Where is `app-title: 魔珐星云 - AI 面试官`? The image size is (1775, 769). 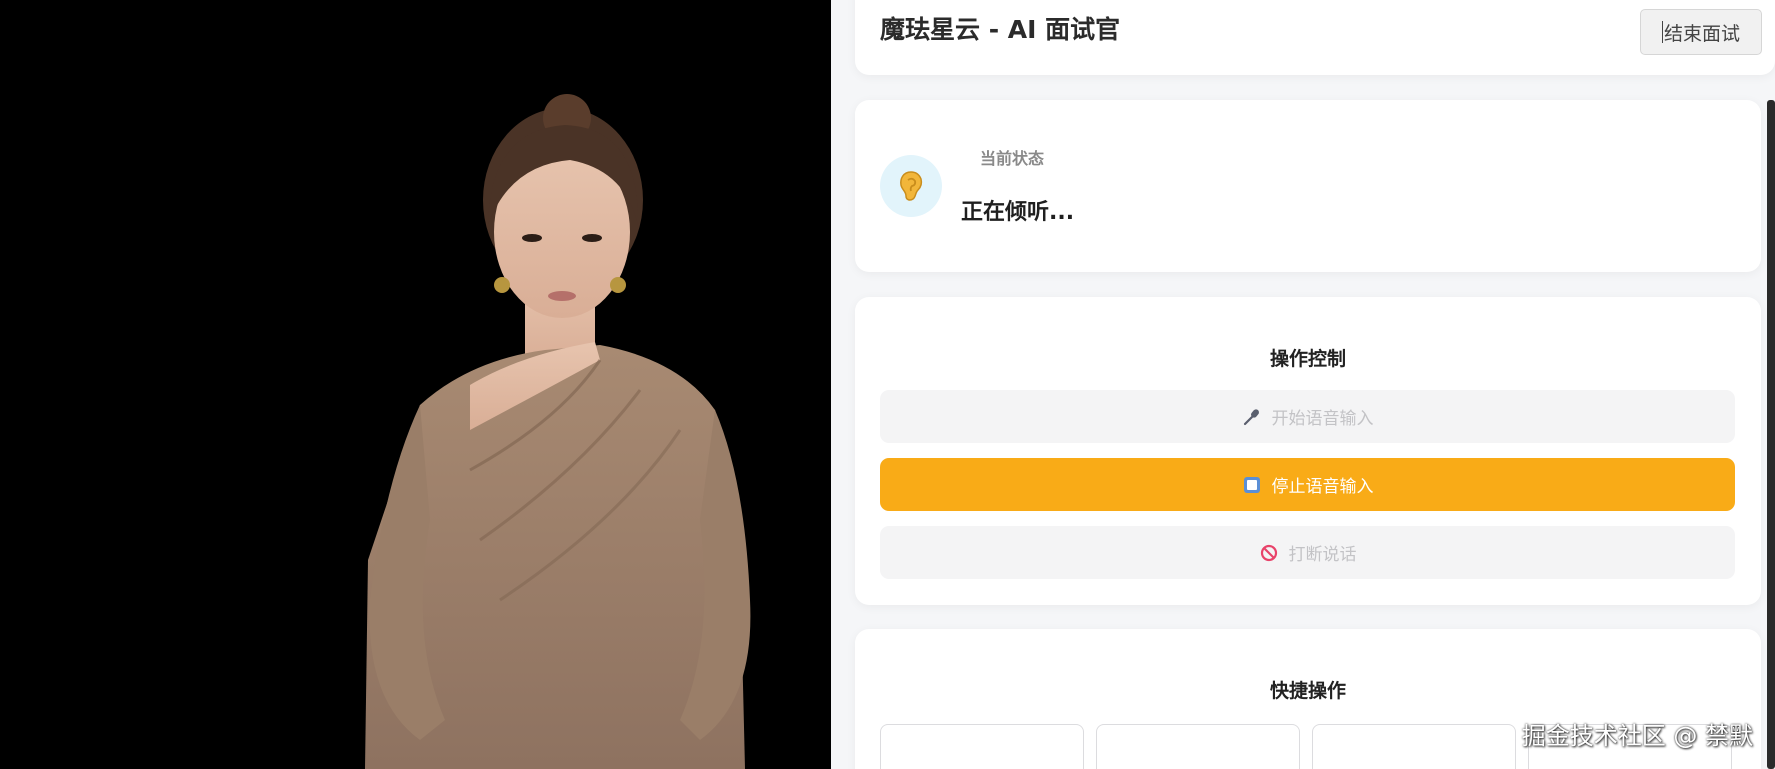
app-title: 魔珐星云 - AI 面试官 is located at coordinates (1000, 29).